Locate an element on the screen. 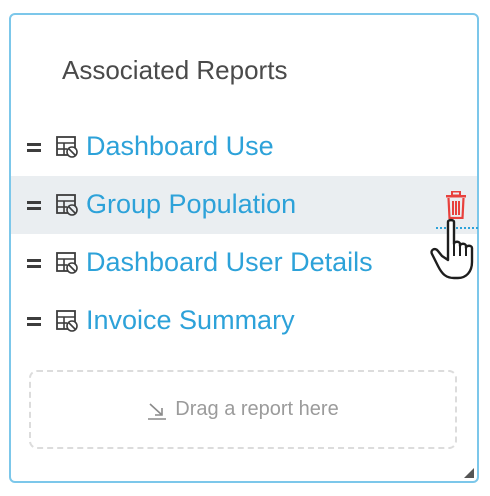 This screenshot has width=490, height=496. report-row-hovered: Group Population is located at coordinates (244, 205).